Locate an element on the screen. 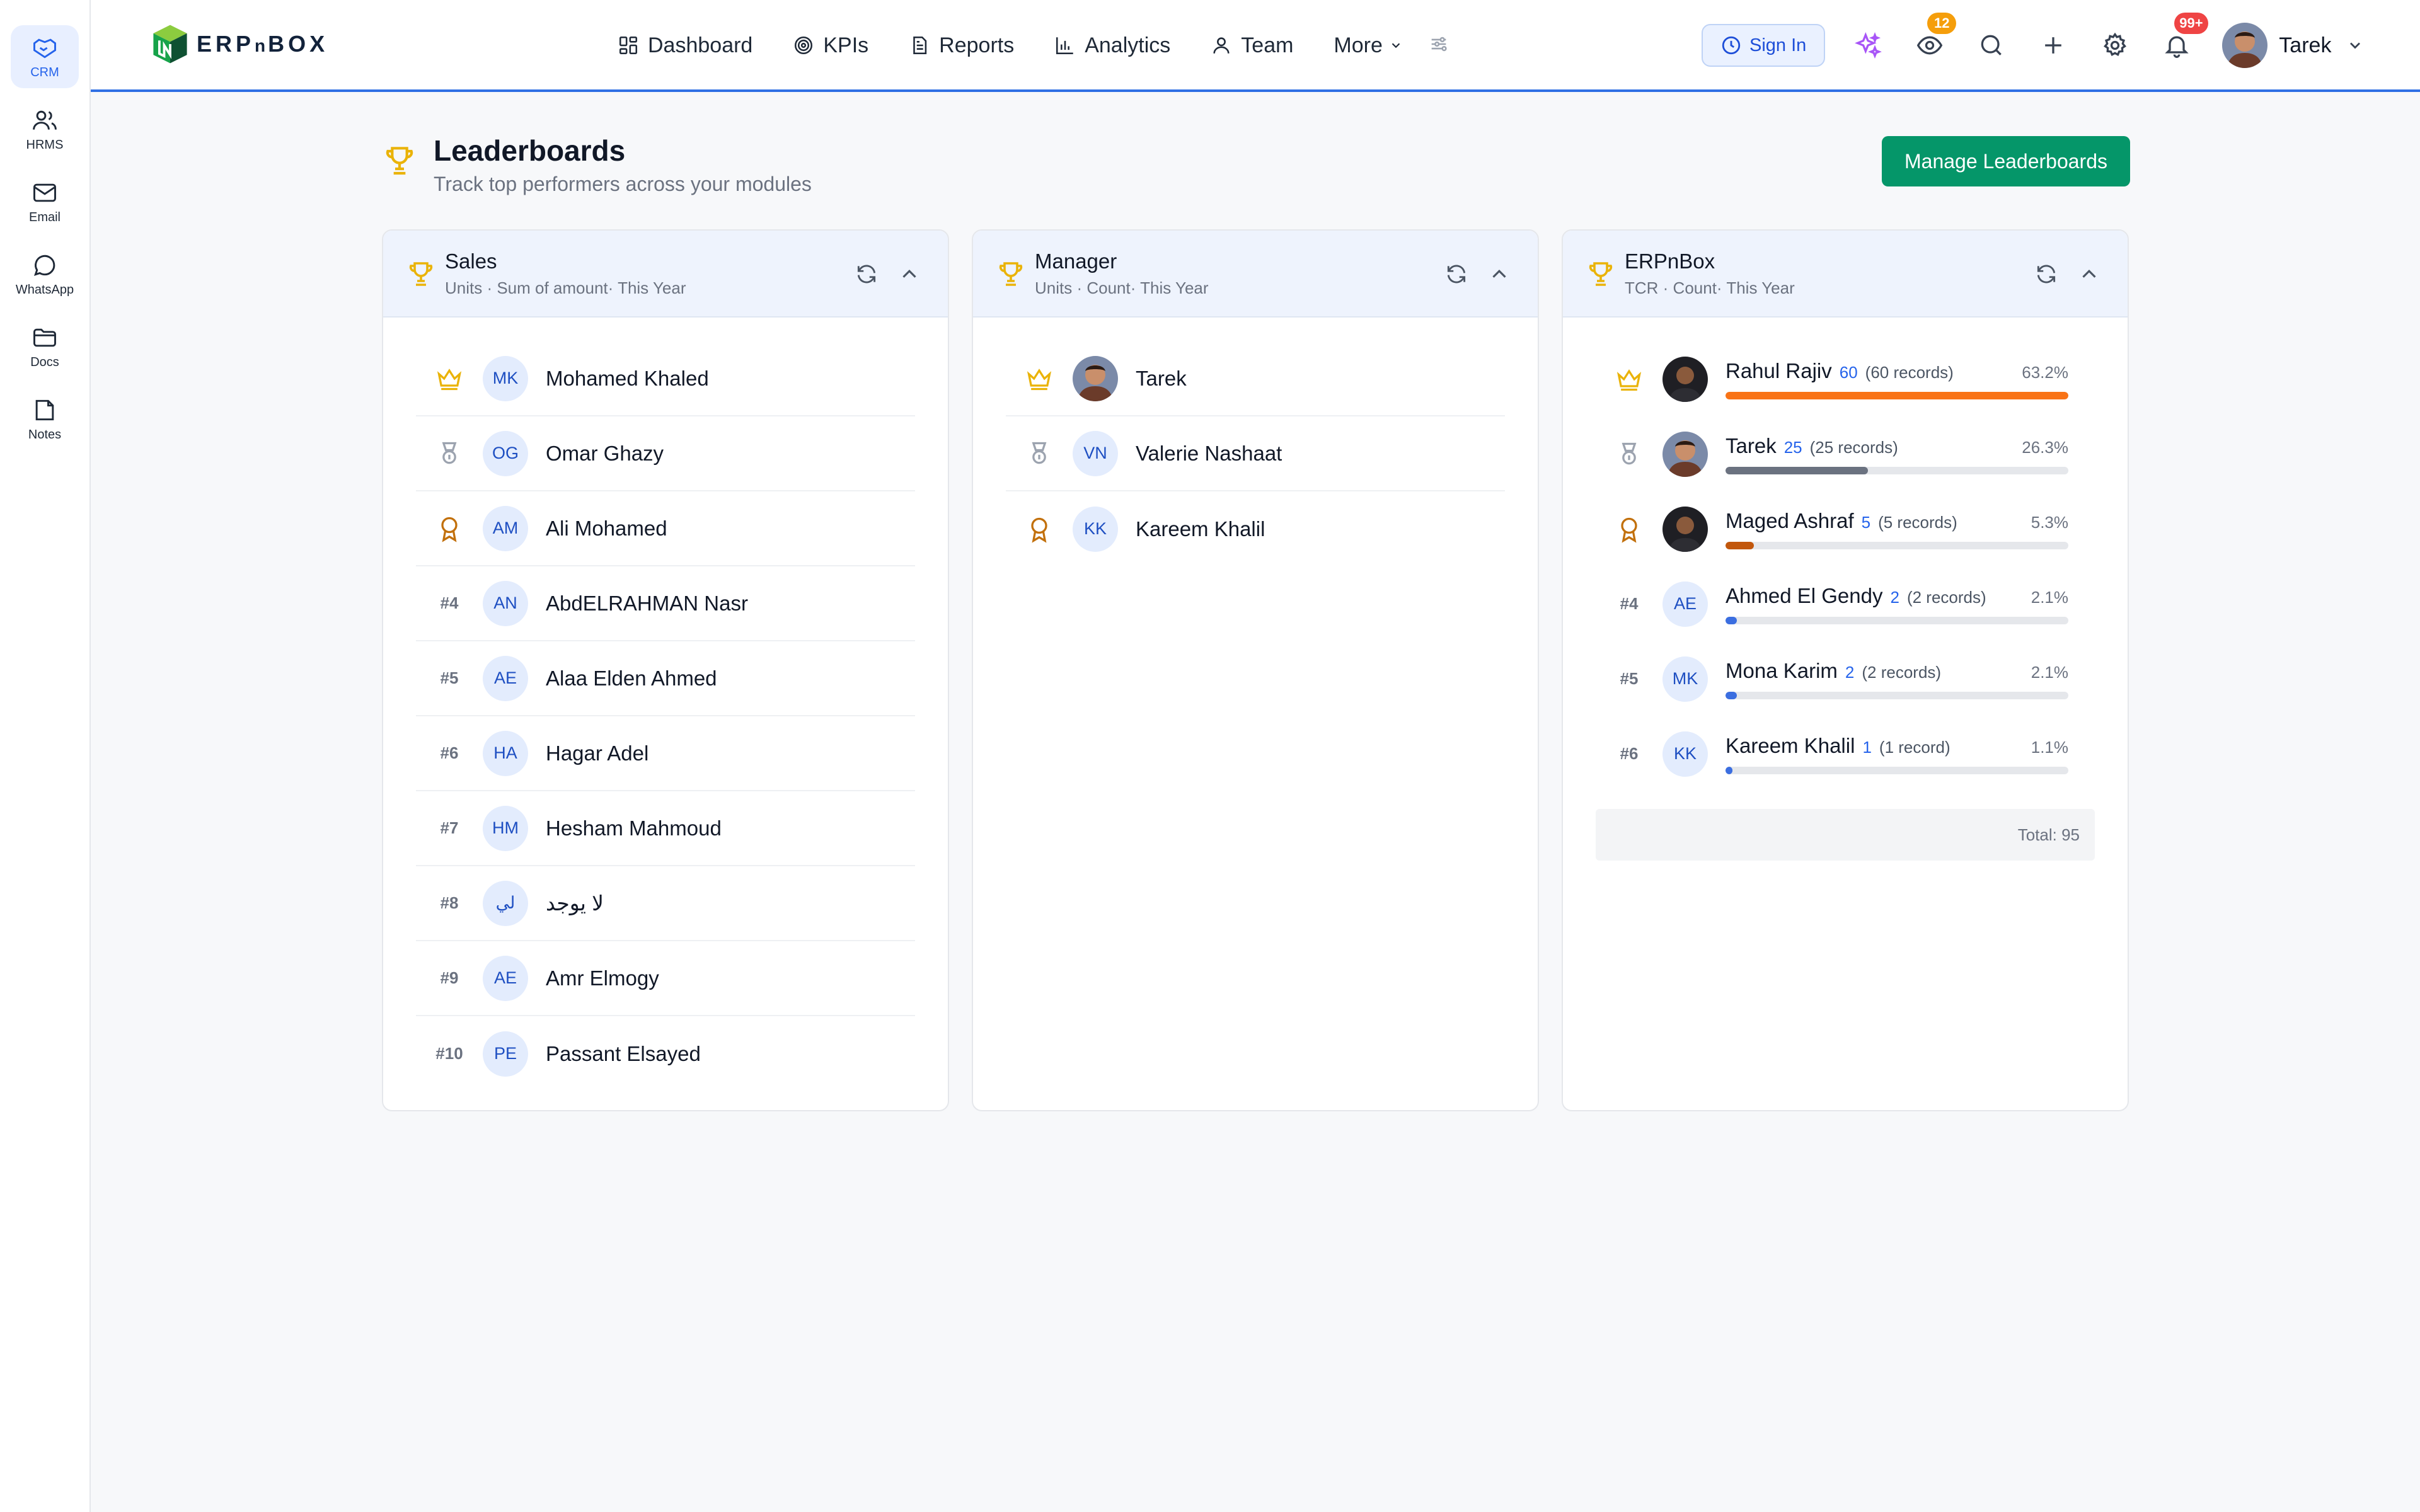 The image size is (2420, 1512). target-icon is located at coordinates (804, 45).